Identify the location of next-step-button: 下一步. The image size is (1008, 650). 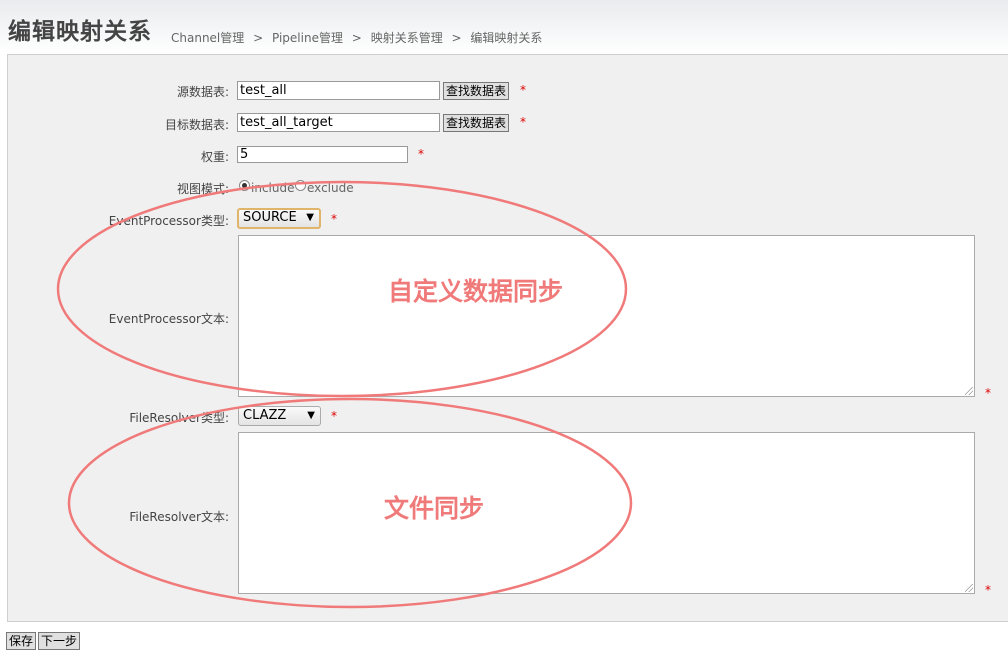
(59, 641).